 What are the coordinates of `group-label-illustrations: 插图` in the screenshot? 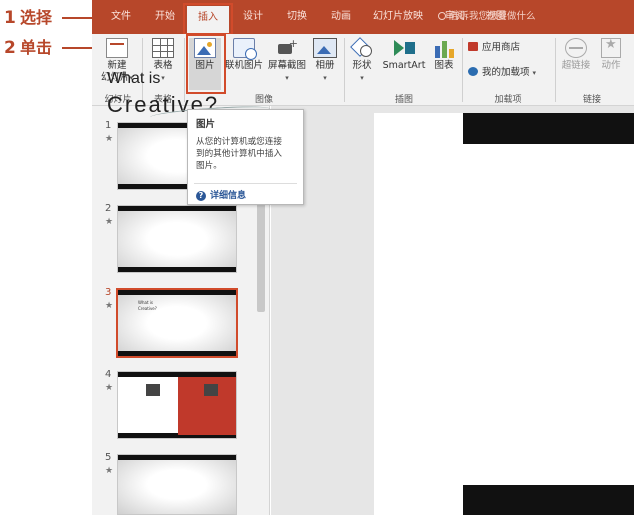 It's located at (403, 100).